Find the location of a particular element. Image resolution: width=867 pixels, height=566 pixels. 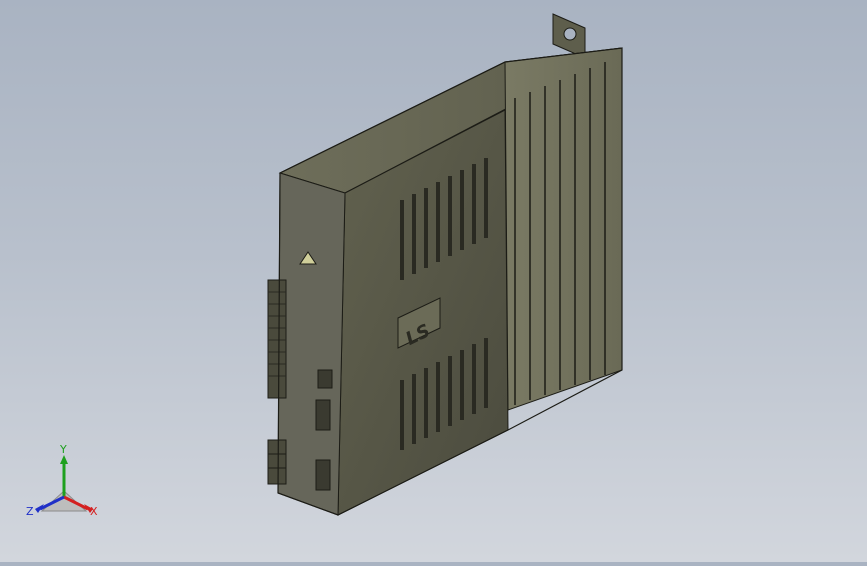

connector-block-upper is located at coordinates (277, 339).